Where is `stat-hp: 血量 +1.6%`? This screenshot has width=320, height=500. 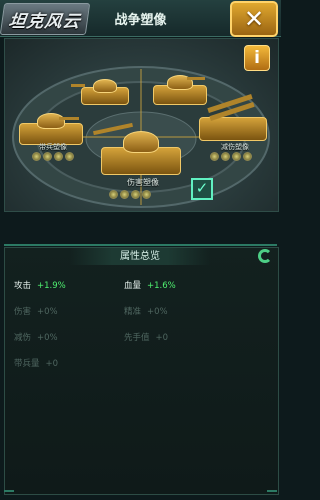
stat-hp: 血量 +1.6% is located at coordinates (150, 286).